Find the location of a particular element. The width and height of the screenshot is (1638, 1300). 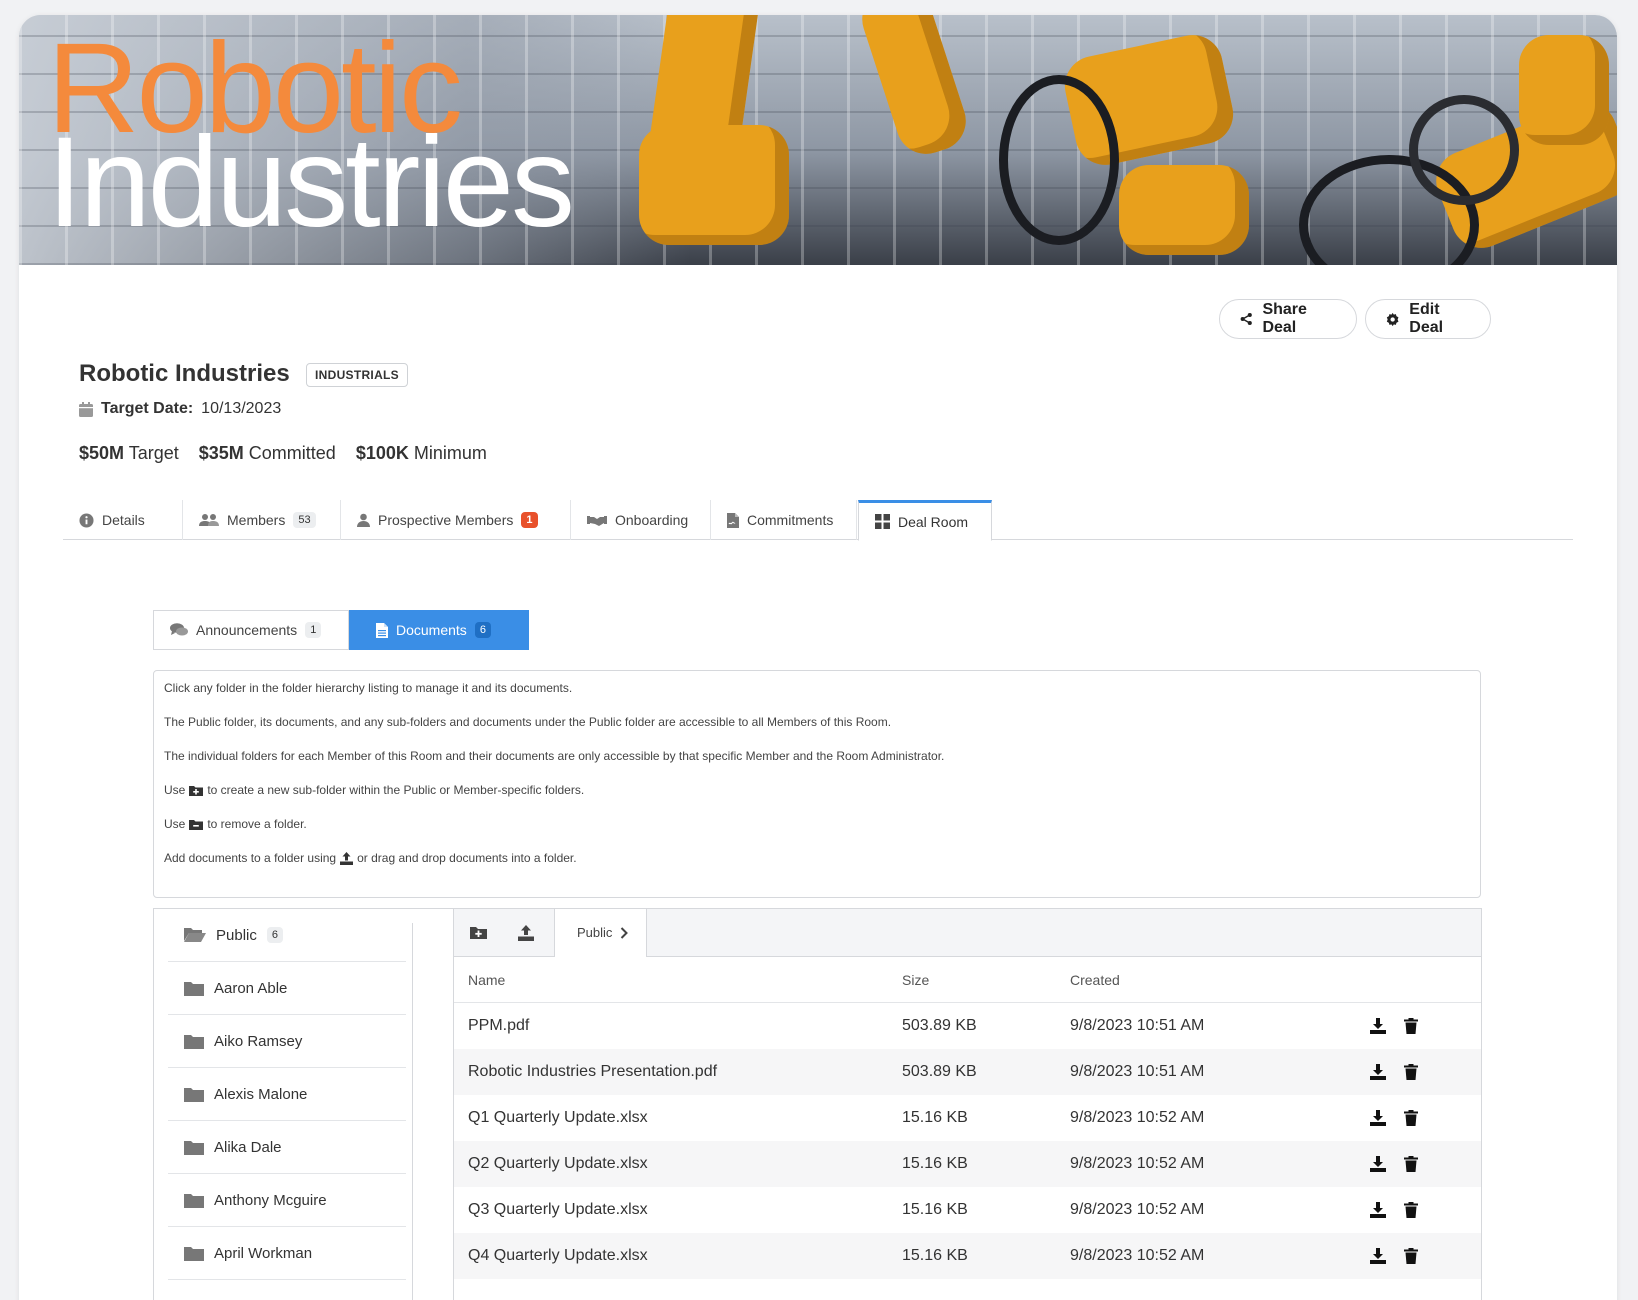

chevron-right-icon is located at coordinates (625, 932).